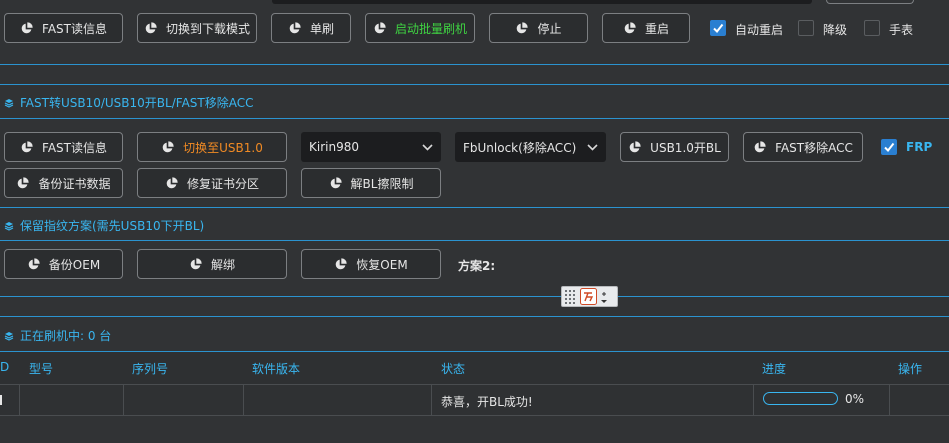  What do you see at coordinates (759, 30) in the screenshot?
I see `auto-restart-label: 自动重启` at bounding box center [759, 30].